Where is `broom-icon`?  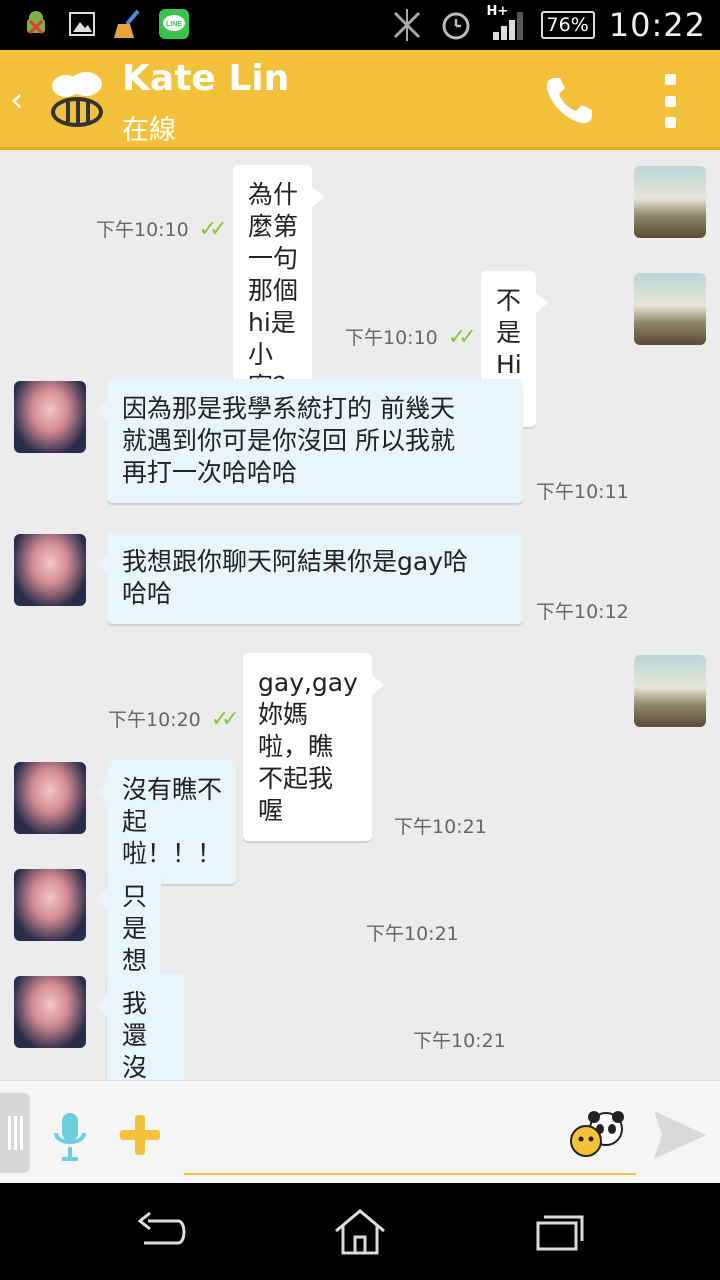
broom-icon is located at coordinates (128, 24).